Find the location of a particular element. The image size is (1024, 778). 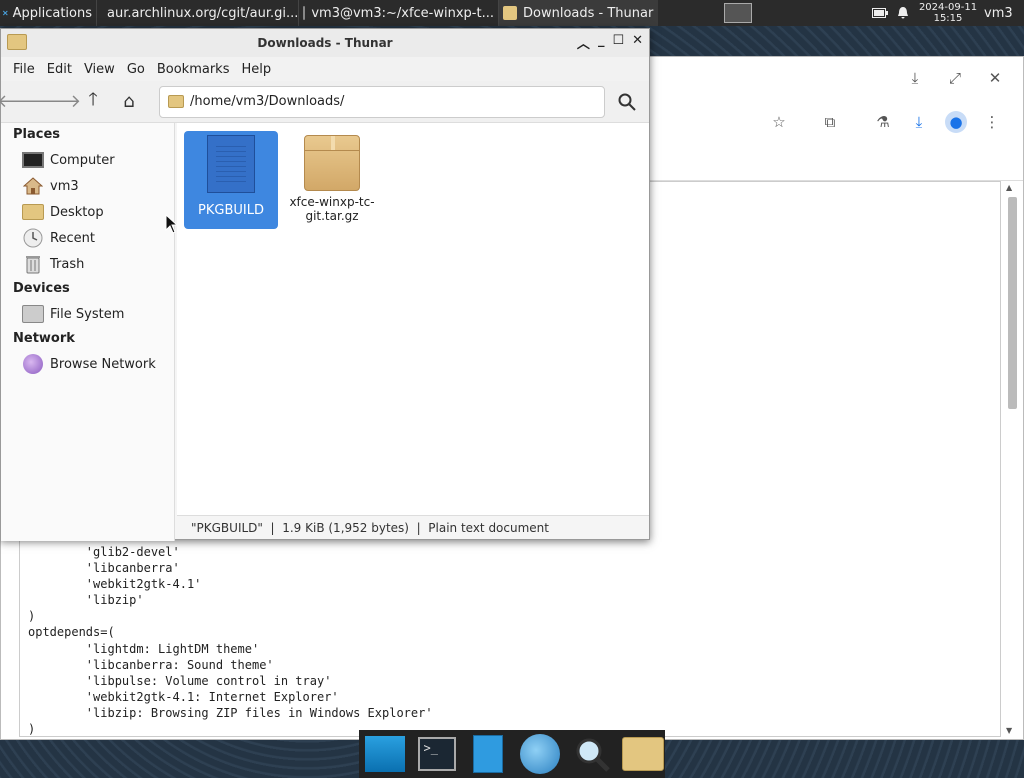

file-name: xfce-winxp-tc-git.tar.gz is located at coordinates (332, 209).